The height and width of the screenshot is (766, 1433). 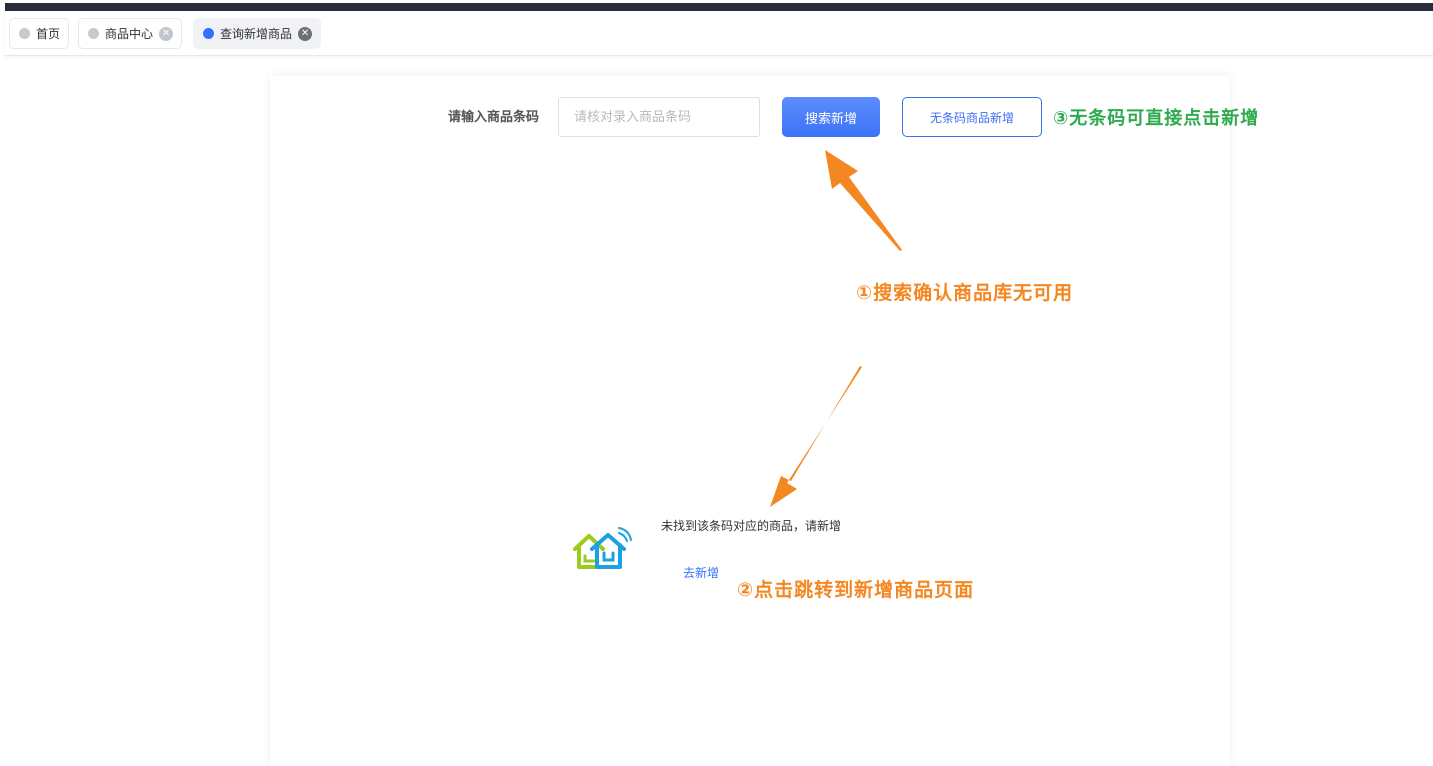 What do you see at coordinates (602, 548) in the screenshot?
I see `store-logo-icon` at bounding box center [602, 548].